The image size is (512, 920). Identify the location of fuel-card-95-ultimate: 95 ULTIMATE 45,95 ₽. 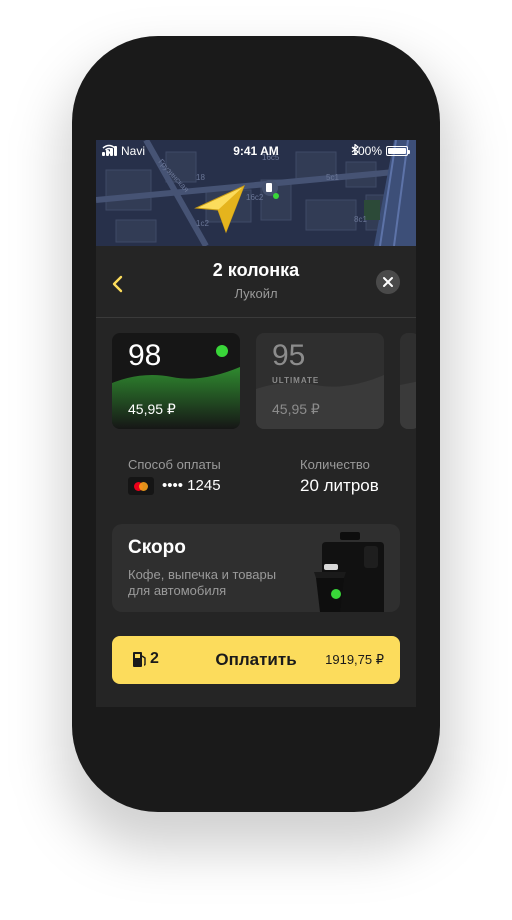
(320, 381).